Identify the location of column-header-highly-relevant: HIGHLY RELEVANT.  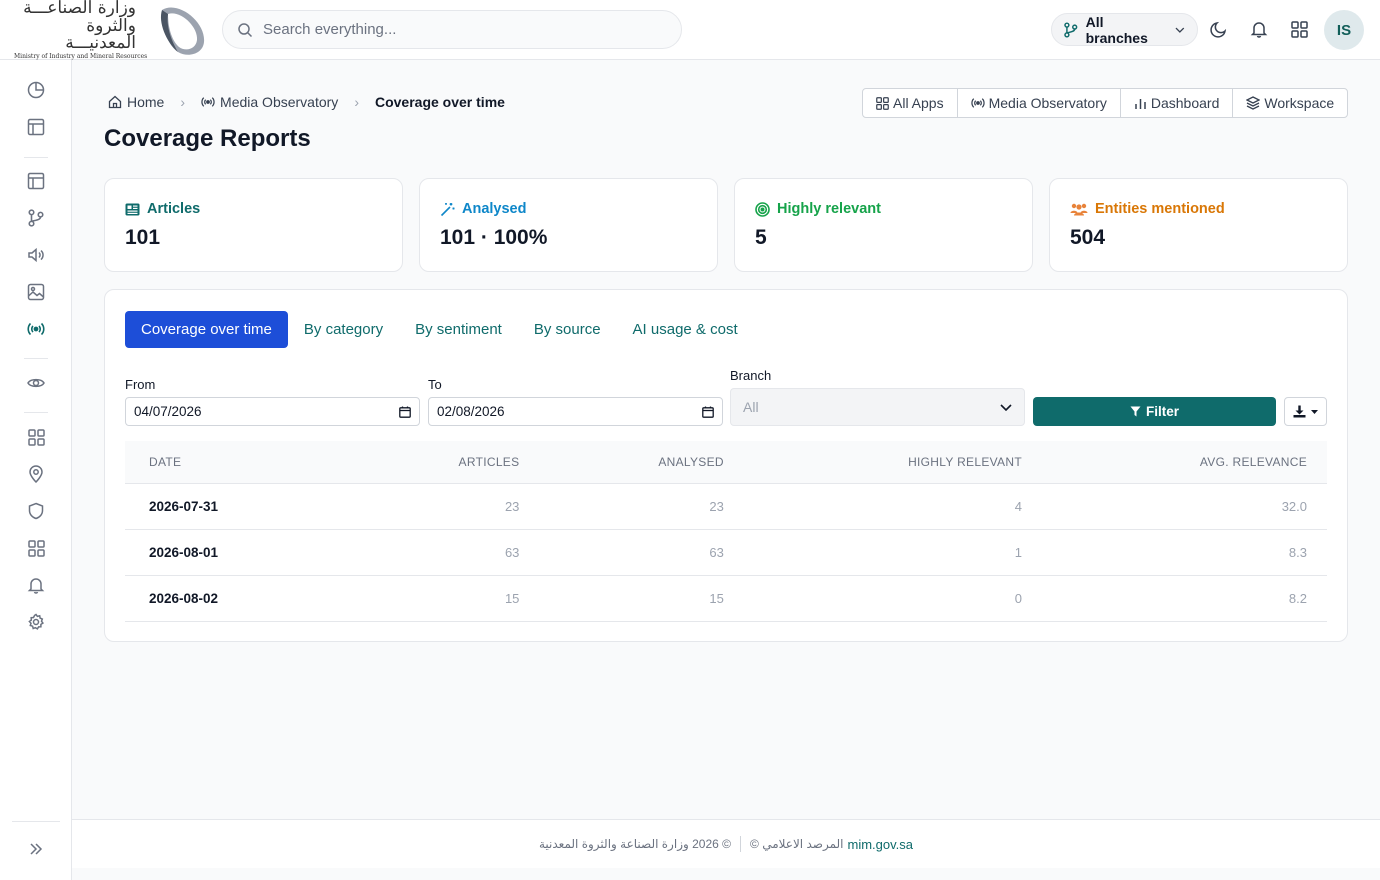
(892, 462).